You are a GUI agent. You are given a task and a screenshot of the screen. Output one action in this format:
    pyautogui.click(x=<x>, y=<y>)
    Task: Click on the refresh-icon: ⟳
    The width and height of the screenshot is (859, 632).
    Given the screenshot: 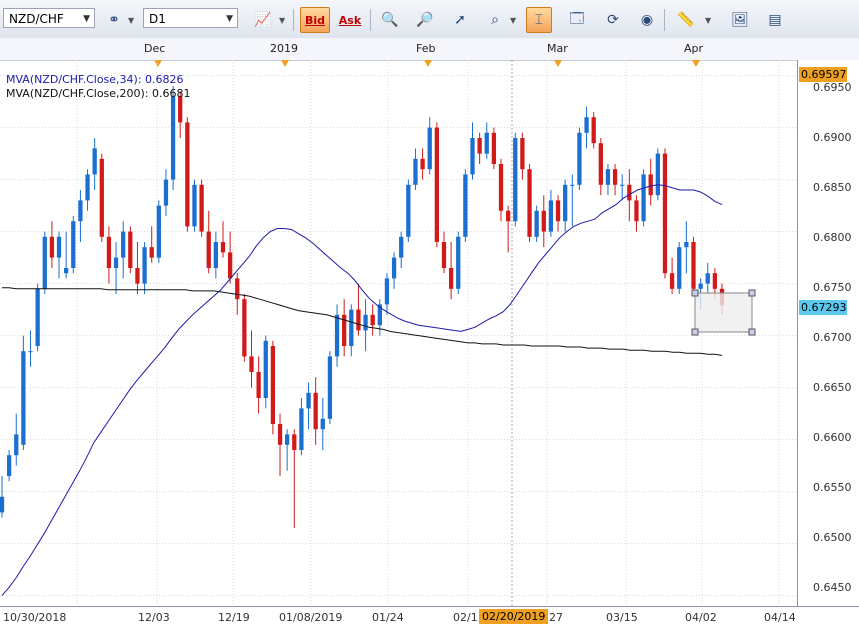 What is the action you would take?
    pyautogui.click(x=613, y=20)
    